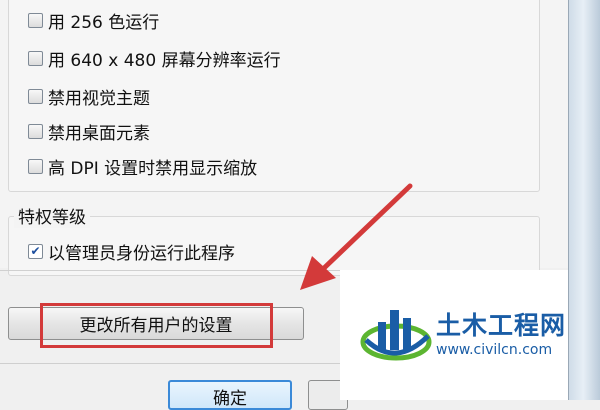  I want to click on option-label: 以管理员身份运行此程序, so click(141, 253).